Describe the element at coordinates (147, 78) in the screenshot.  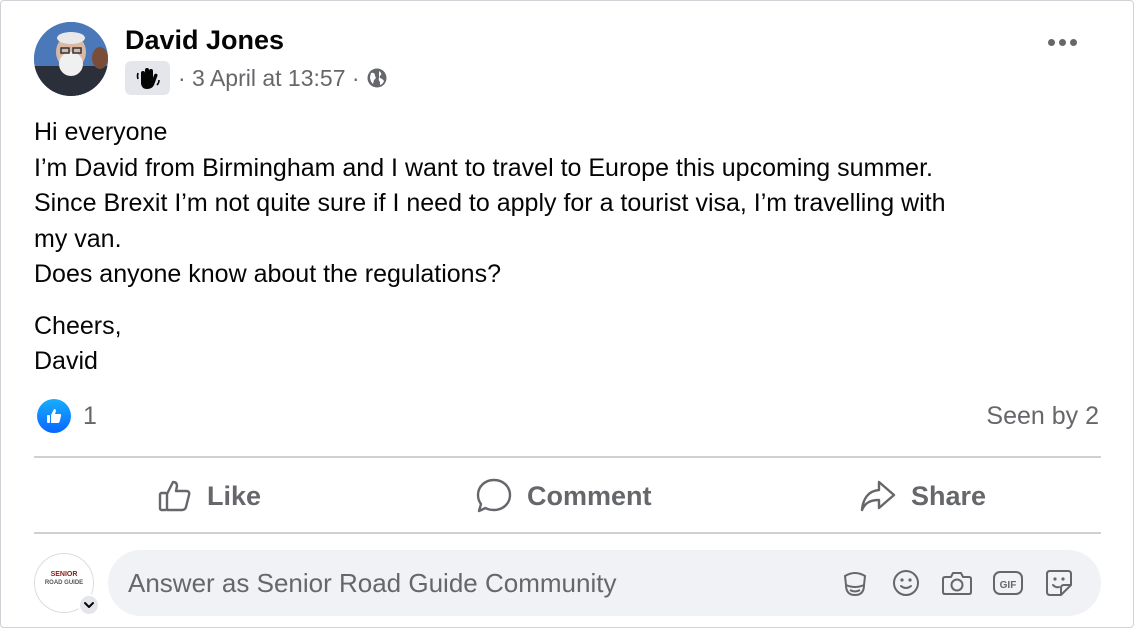
I see `waving-hand-icon` at that location.